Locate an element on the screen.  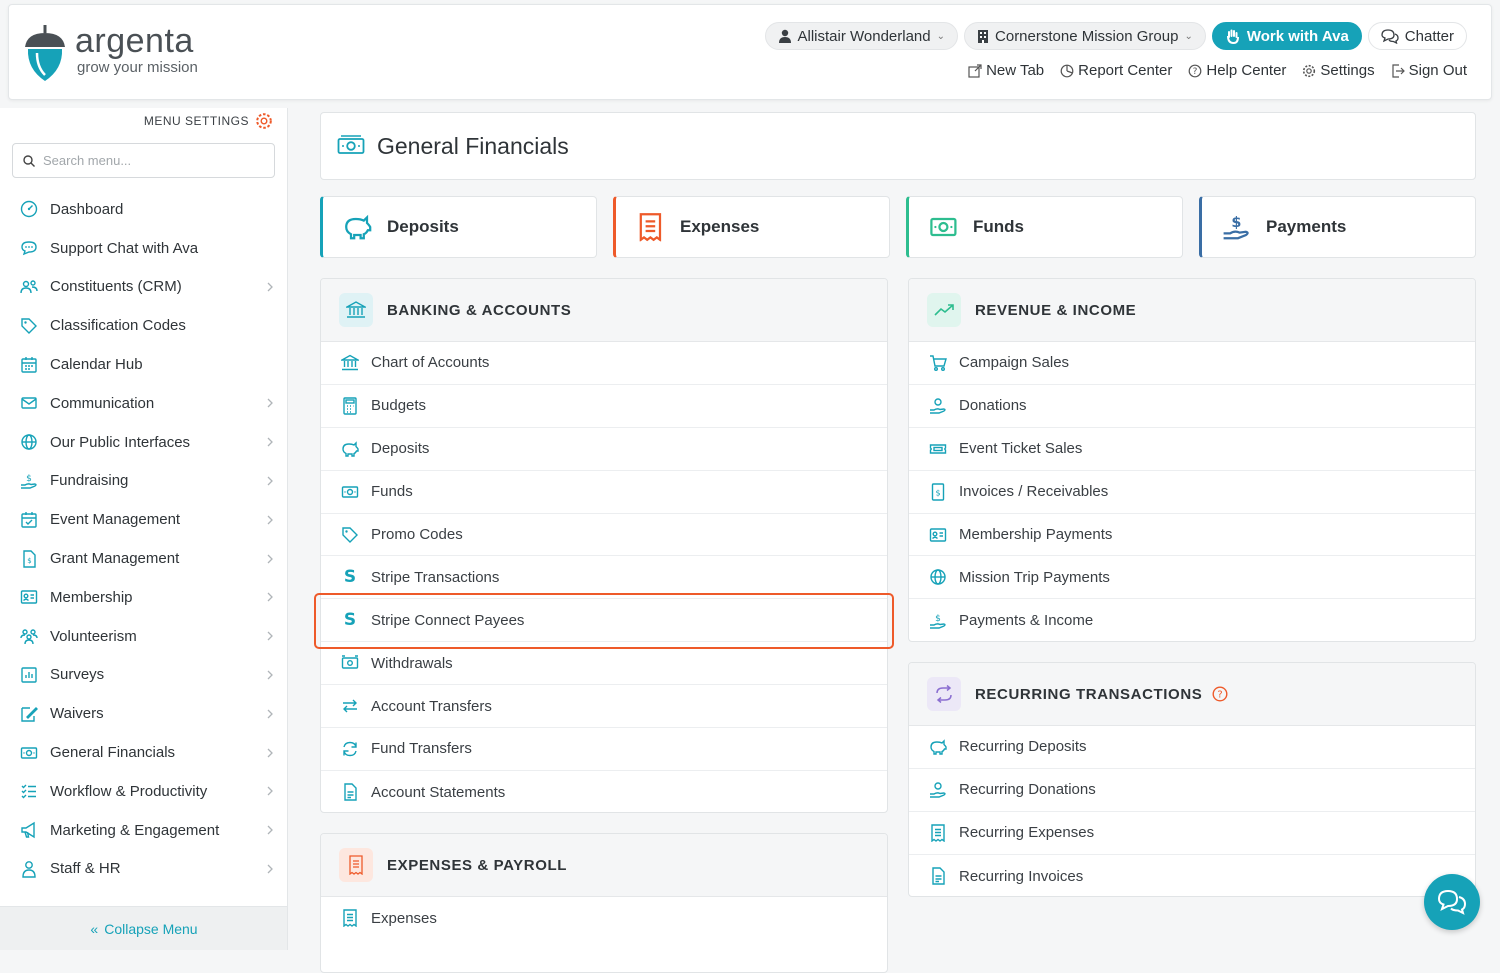
quick-link-expenses: Expenses is located at coordinates (751, 227).